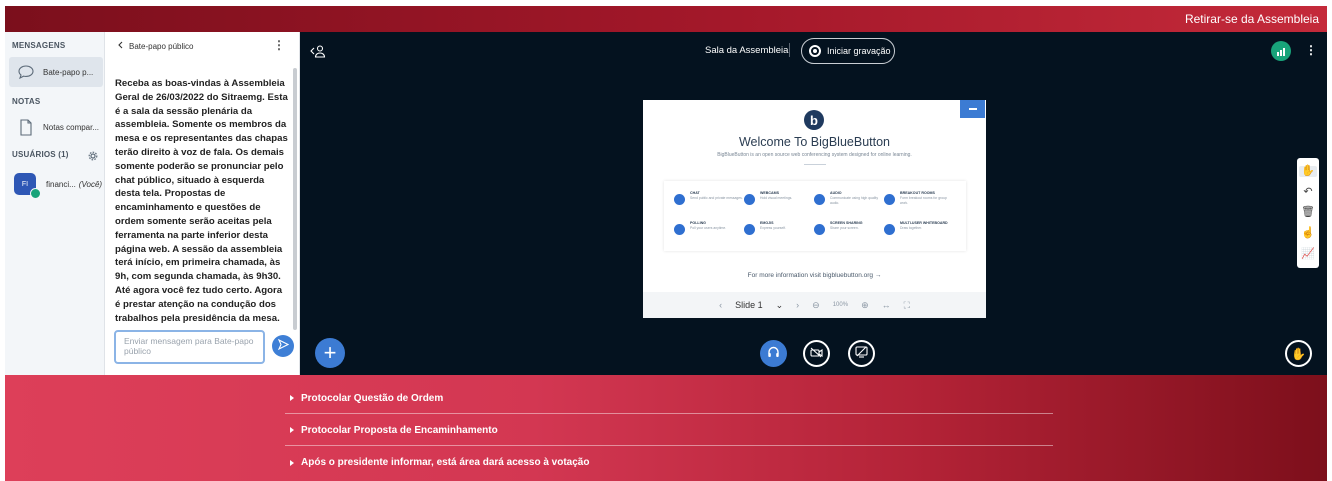  I want to click on slide-title: Welcome To BigBlueButton, so click(814, 142).